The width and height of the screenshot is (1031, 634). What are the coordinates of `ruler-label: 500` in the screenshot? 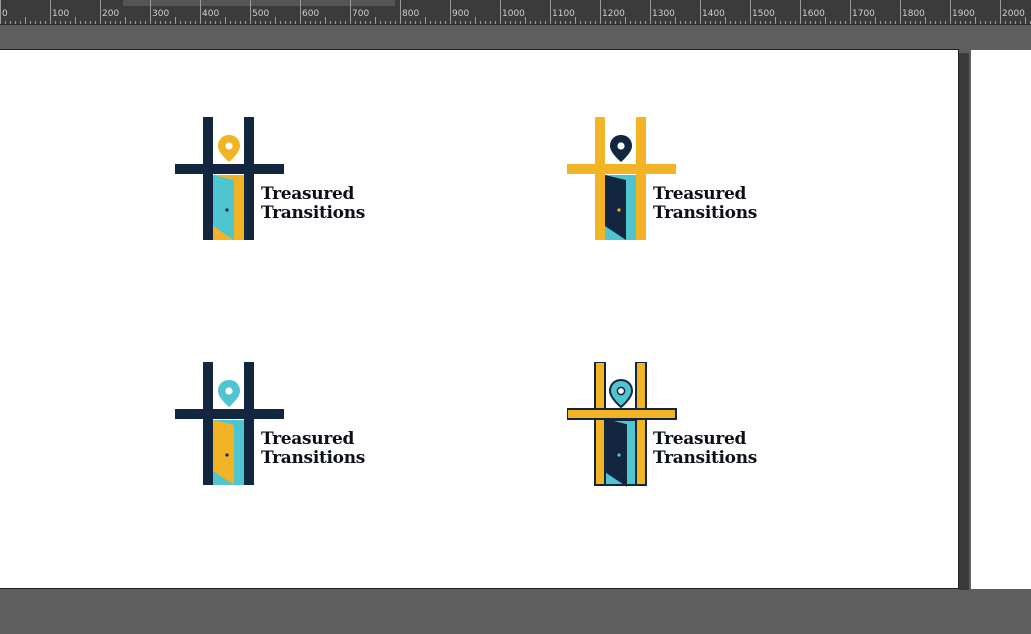 It's located at (261, 14).